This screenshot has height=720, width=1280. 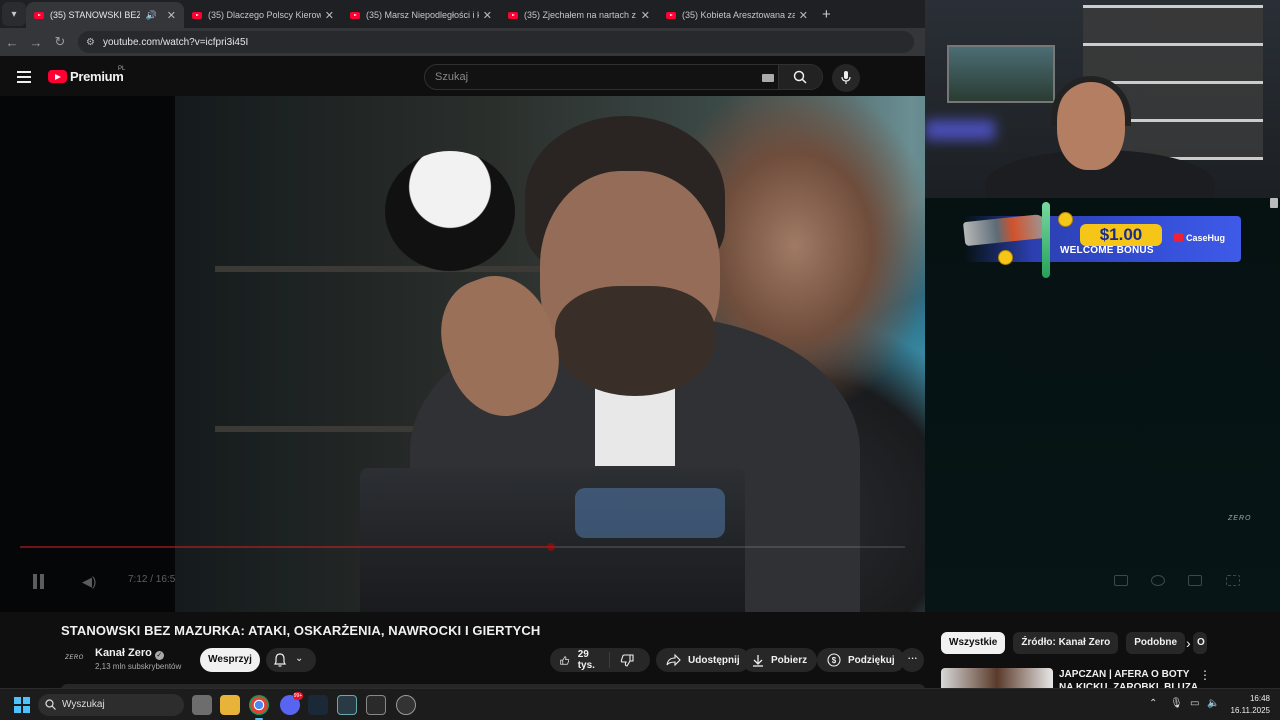 What do you see at coordinates (87, 75) in the screenshot?
I see `youtube-logo: Premium PL` at bounding box center [87, 75].